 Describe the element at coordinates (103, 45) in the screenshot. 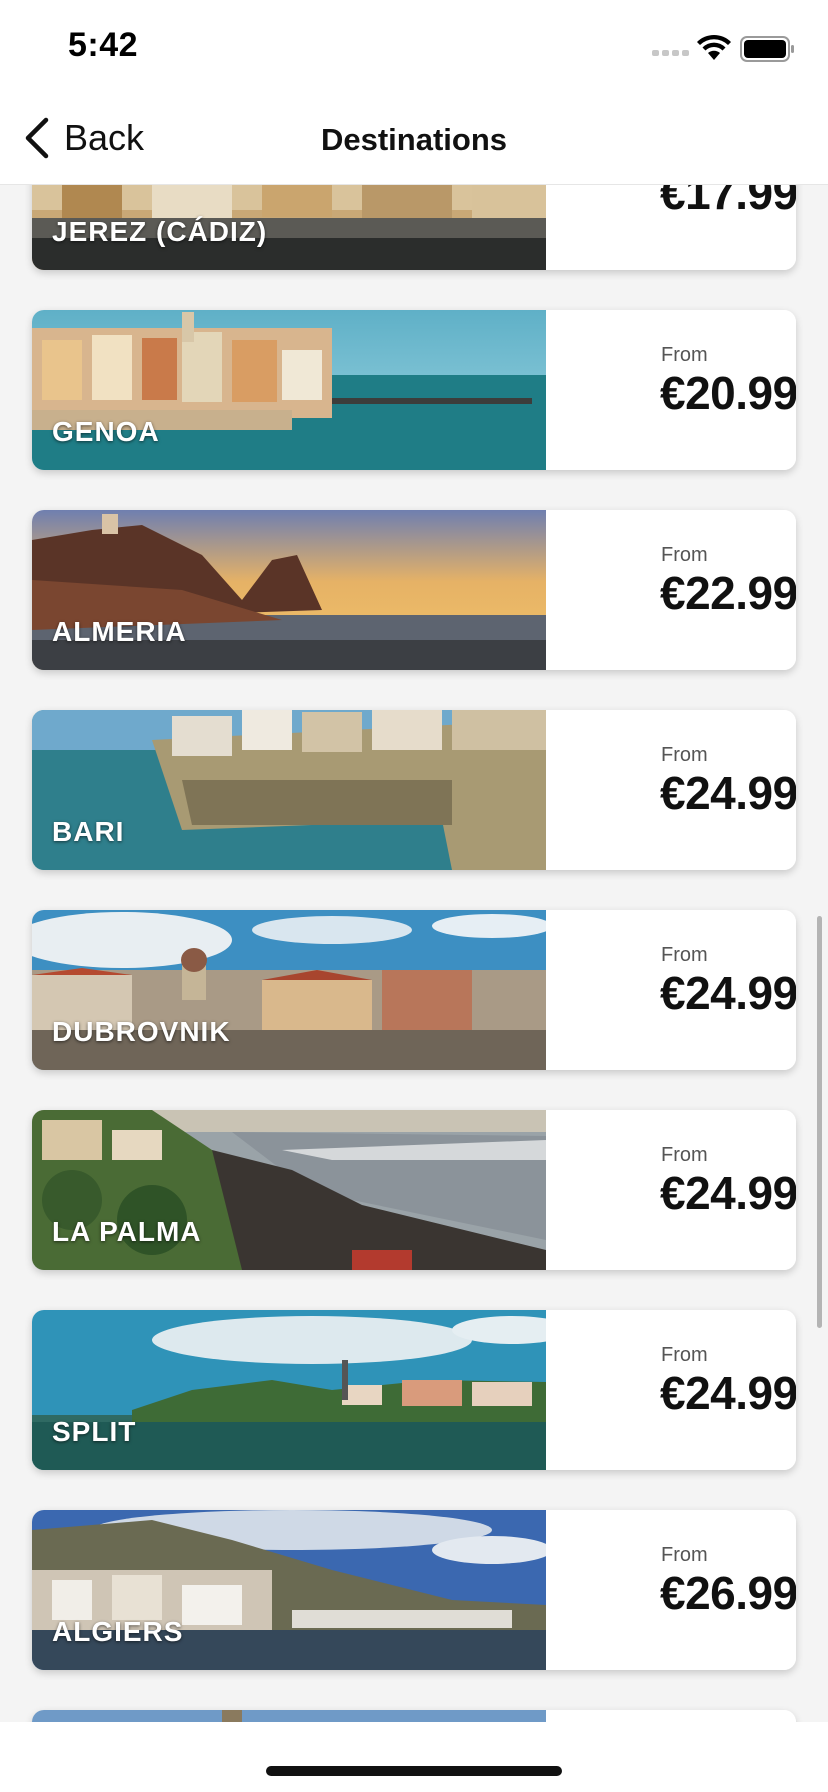

I see `status-time: 5:42` at that location.